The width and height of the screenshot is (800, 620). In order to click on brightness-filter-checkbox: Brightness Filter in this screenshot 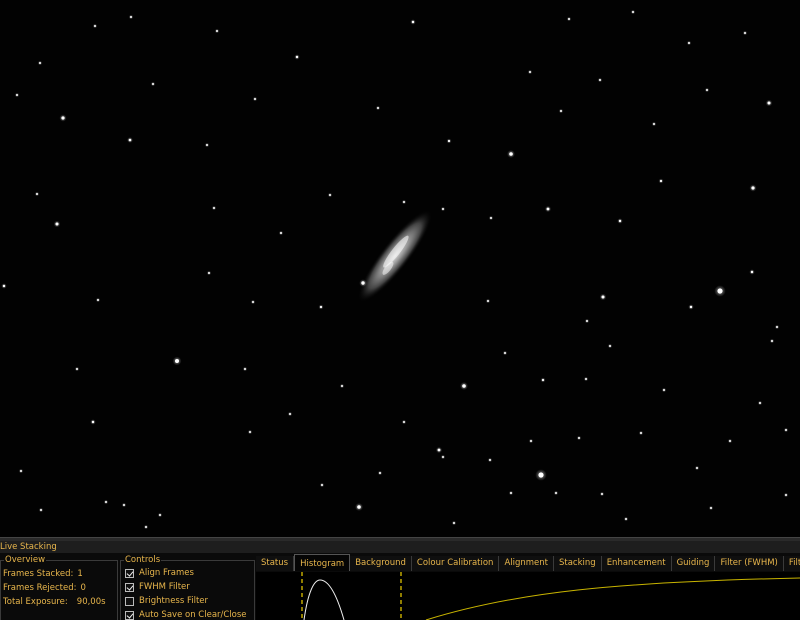, I will do `click(166, 601)`.